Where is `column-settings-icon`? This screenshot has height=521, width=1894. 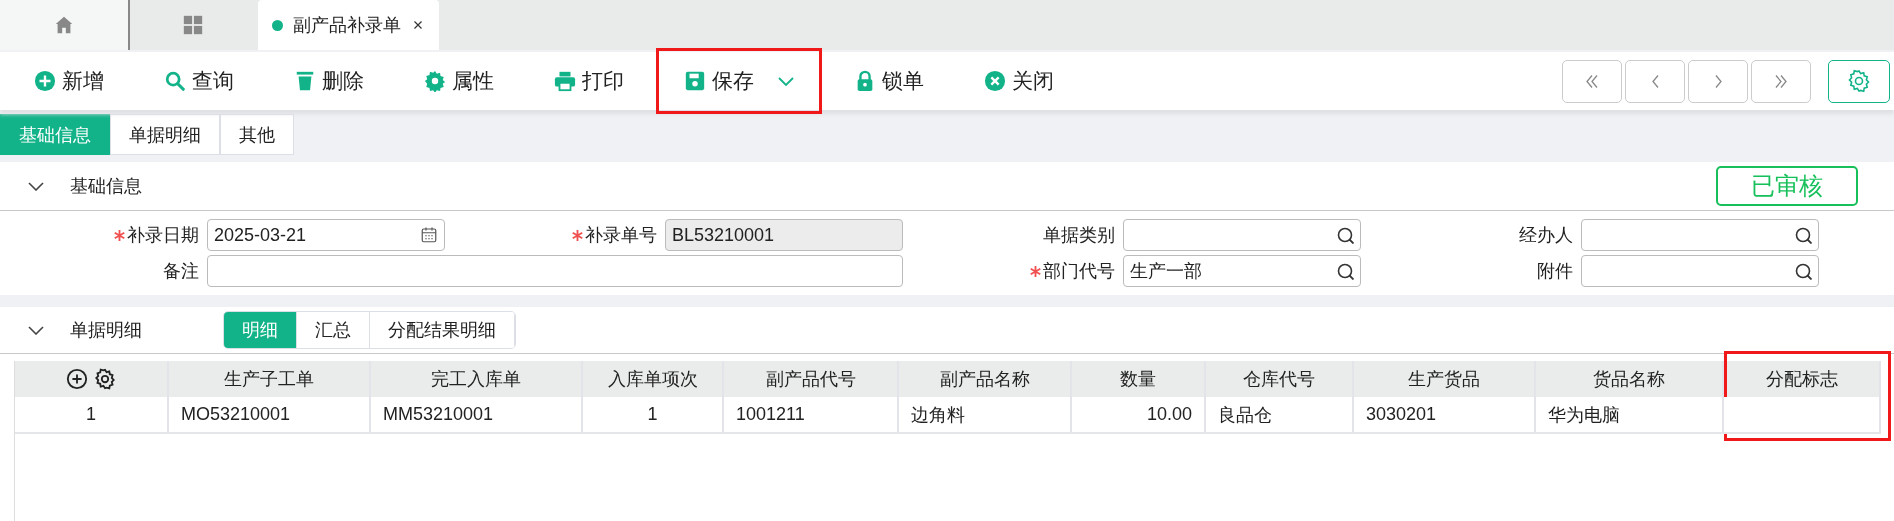 column-settings-icon is located at coordinates (105, 379).